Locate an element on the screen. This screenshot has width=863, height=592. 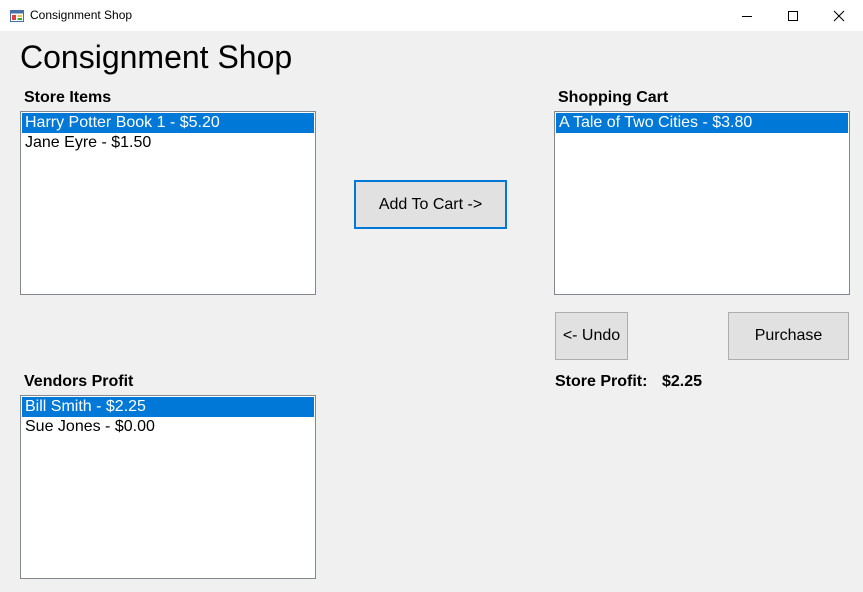
maximize-icon is located at coordinates (793, 15).